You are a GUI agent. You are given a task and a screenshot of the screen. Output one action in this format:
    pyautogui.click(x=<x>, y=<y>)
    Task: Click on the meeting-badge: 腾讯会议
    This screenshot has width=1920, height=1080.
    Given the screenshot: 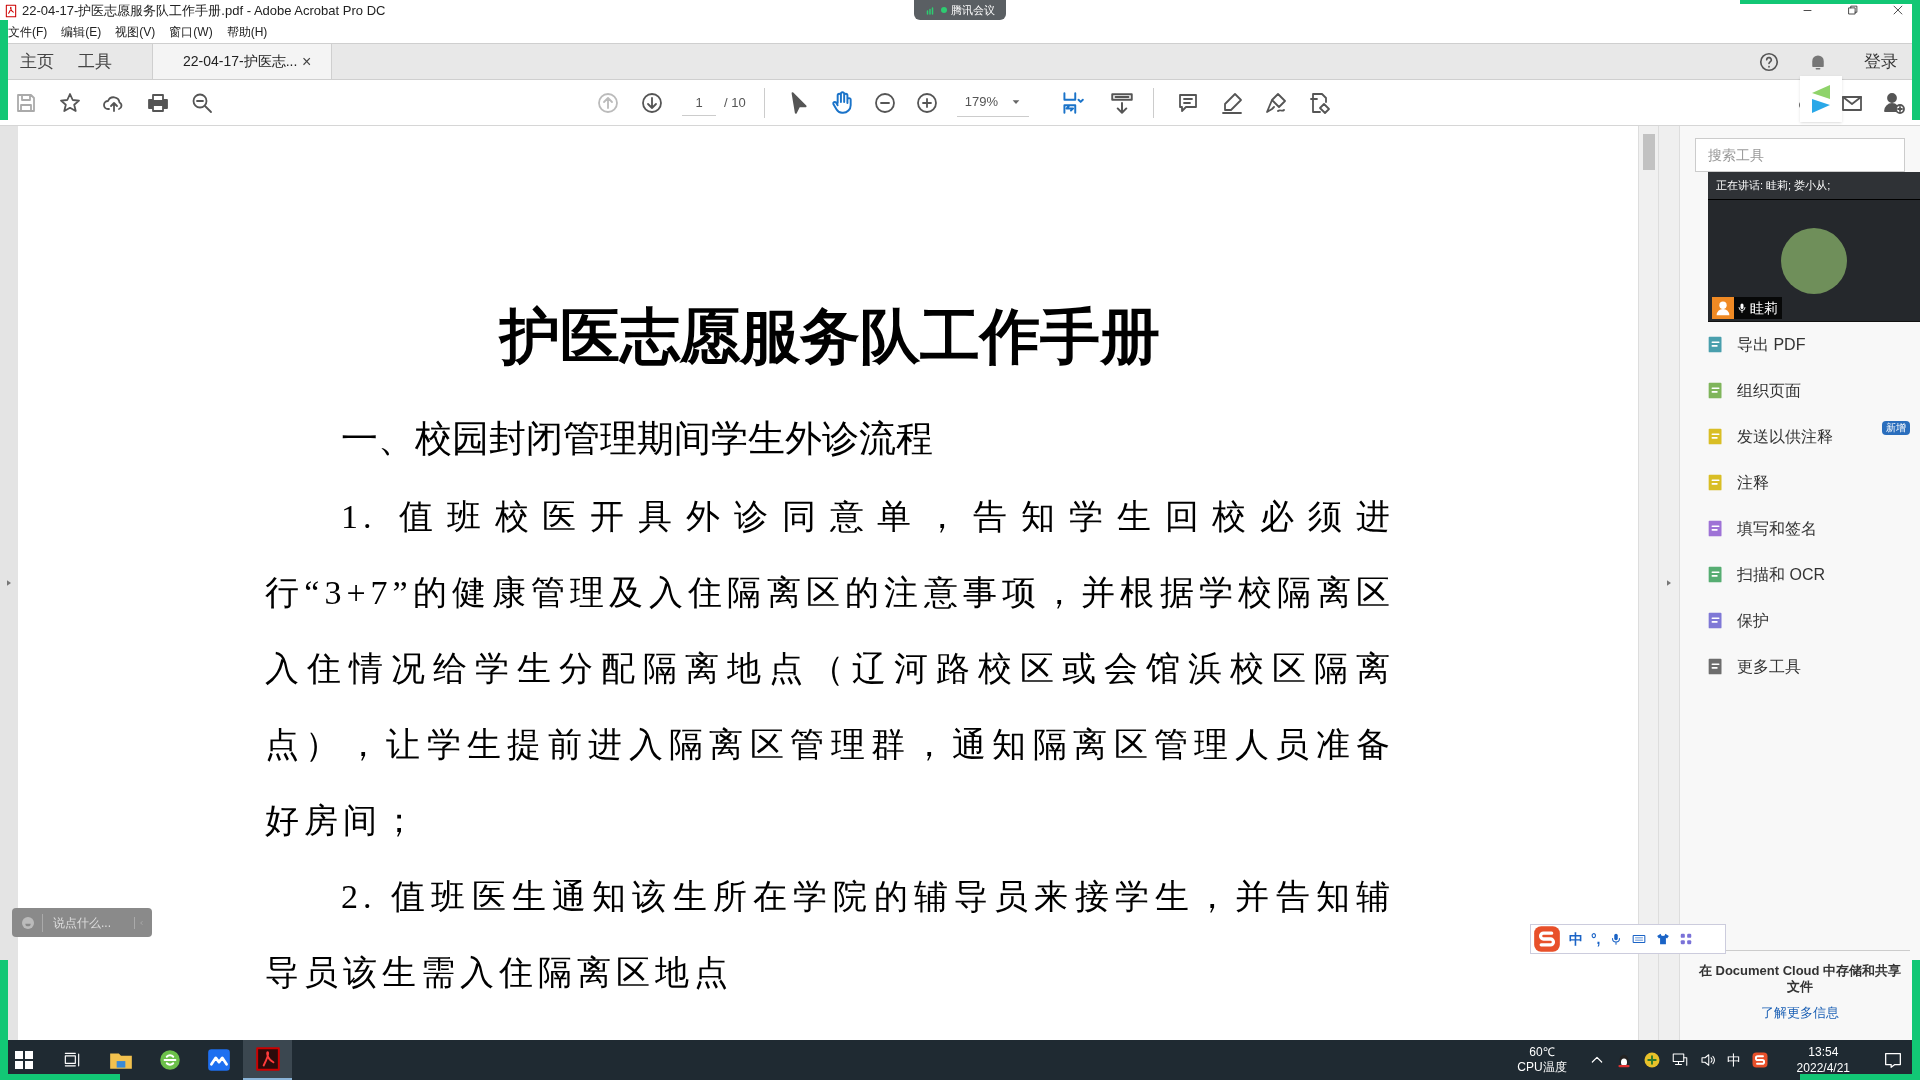 What is the action you would take?
    pyautogui.click(x=960, y=10)
    